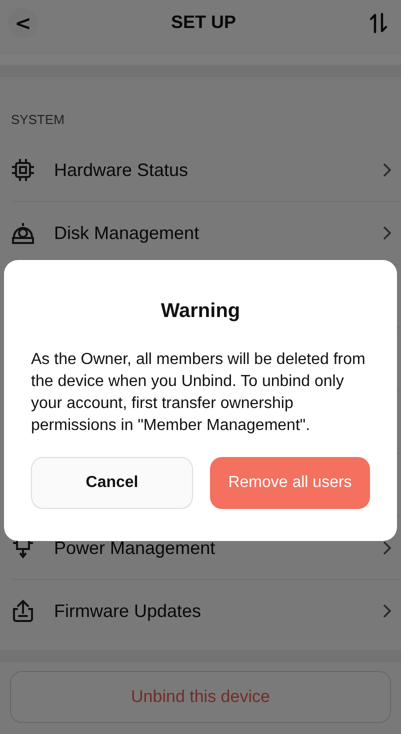 The image size is (401, 734). I want to click on cancel-button: Cancel, so click(112, 483).